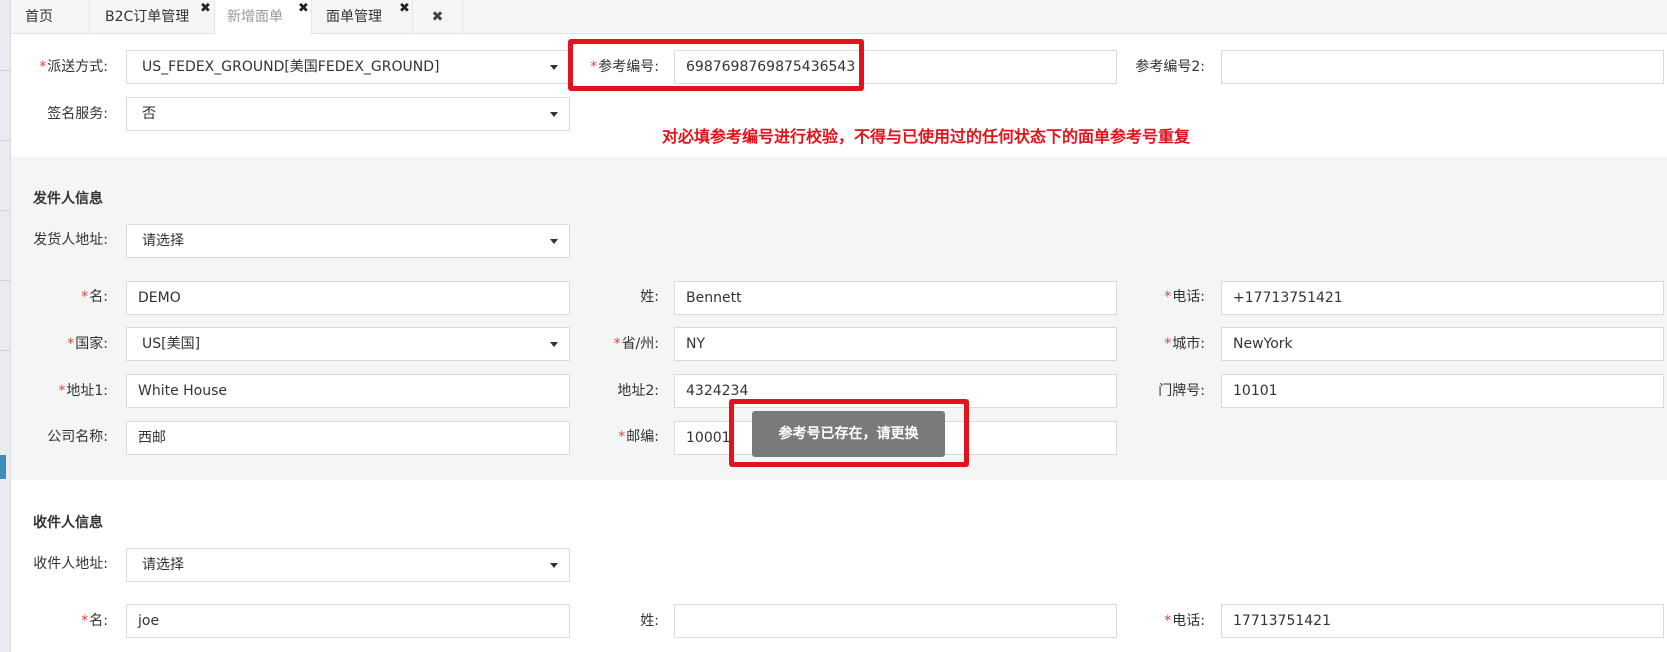  Describe the element at coordinates (895, 344) in the screenshot. I see `sender-state-input: NY` at that location.